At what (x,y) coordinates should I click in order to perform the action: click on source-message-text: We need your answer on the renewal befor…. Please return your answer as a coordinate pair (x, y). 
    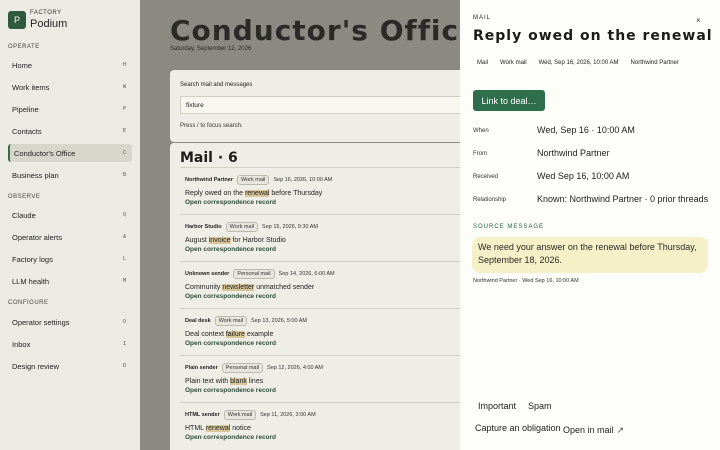
    Looking at the image, I should click on (590, 255).